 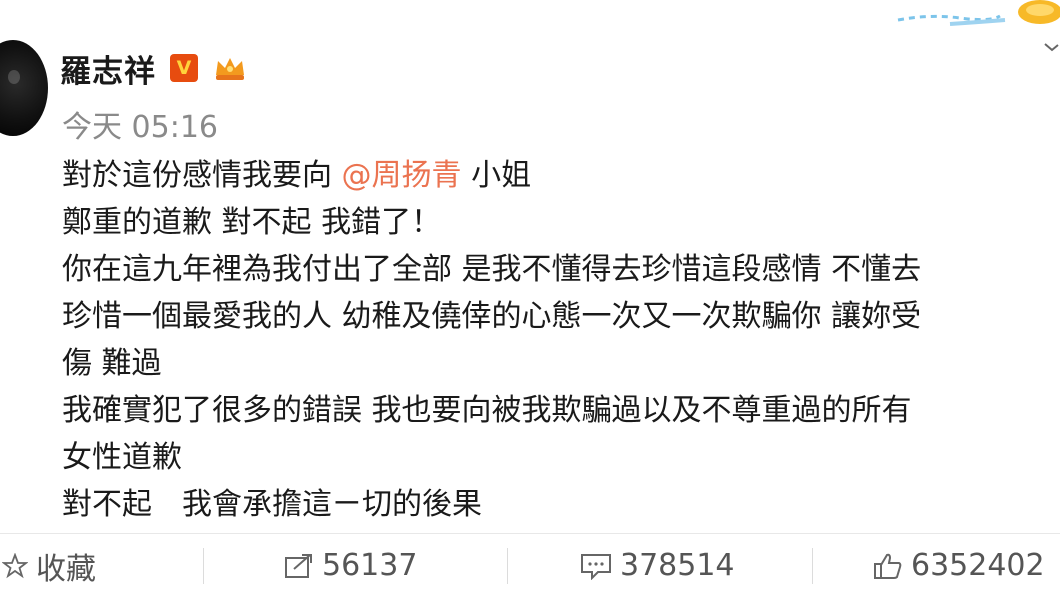 What do you see at coordinates (978, 565) in the screenshot?
I see `like-count: 6352402` at bounding box center [978, 565].